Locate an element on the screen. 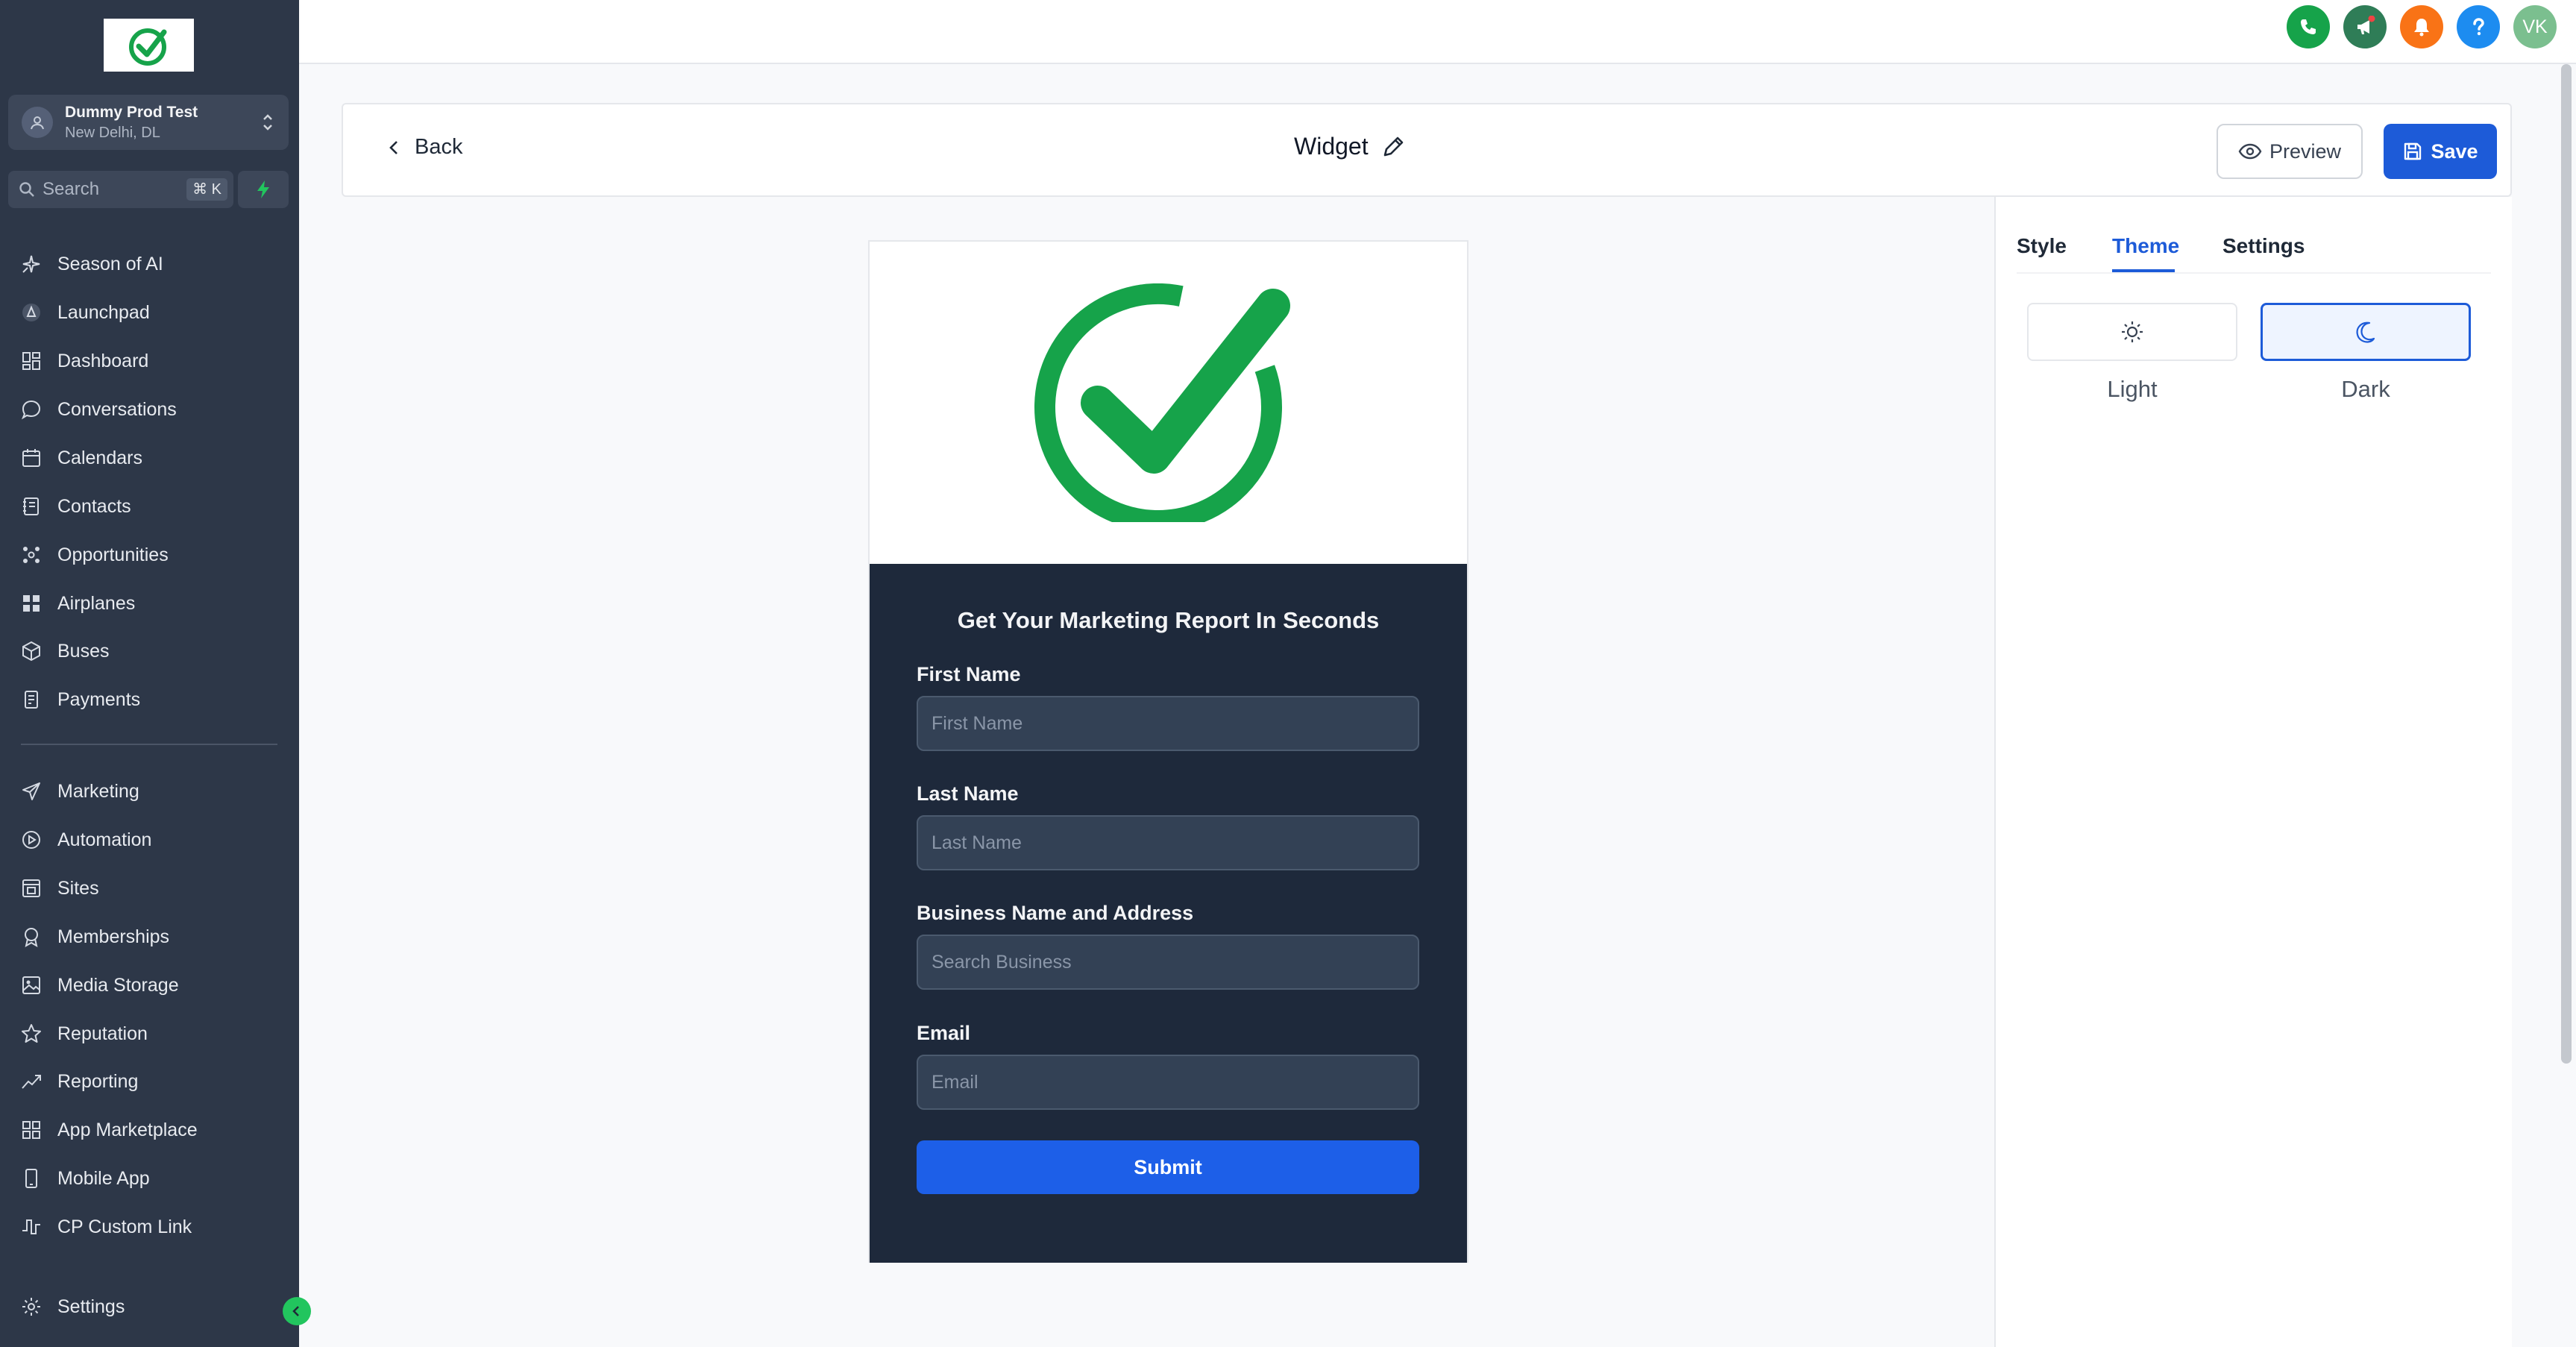 The height and width of the screenshot is (1347, 2576). sidebar-item-airplanes: Airplanes is located at coordinates (77, 603).